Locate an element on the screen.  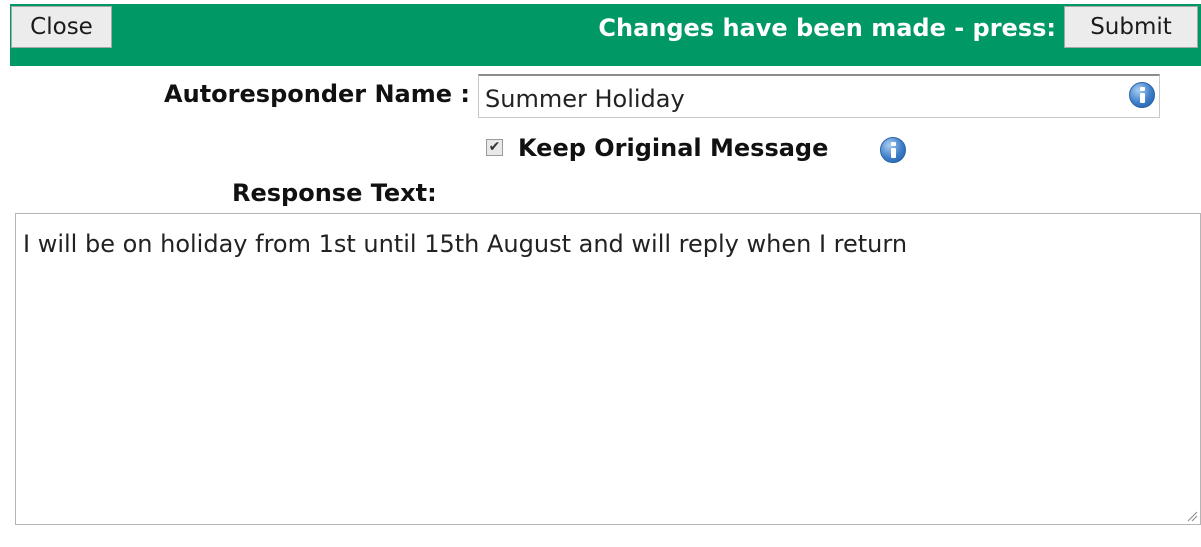
keep-original-checkbox: ✔ is located at coordinates (494, 147).